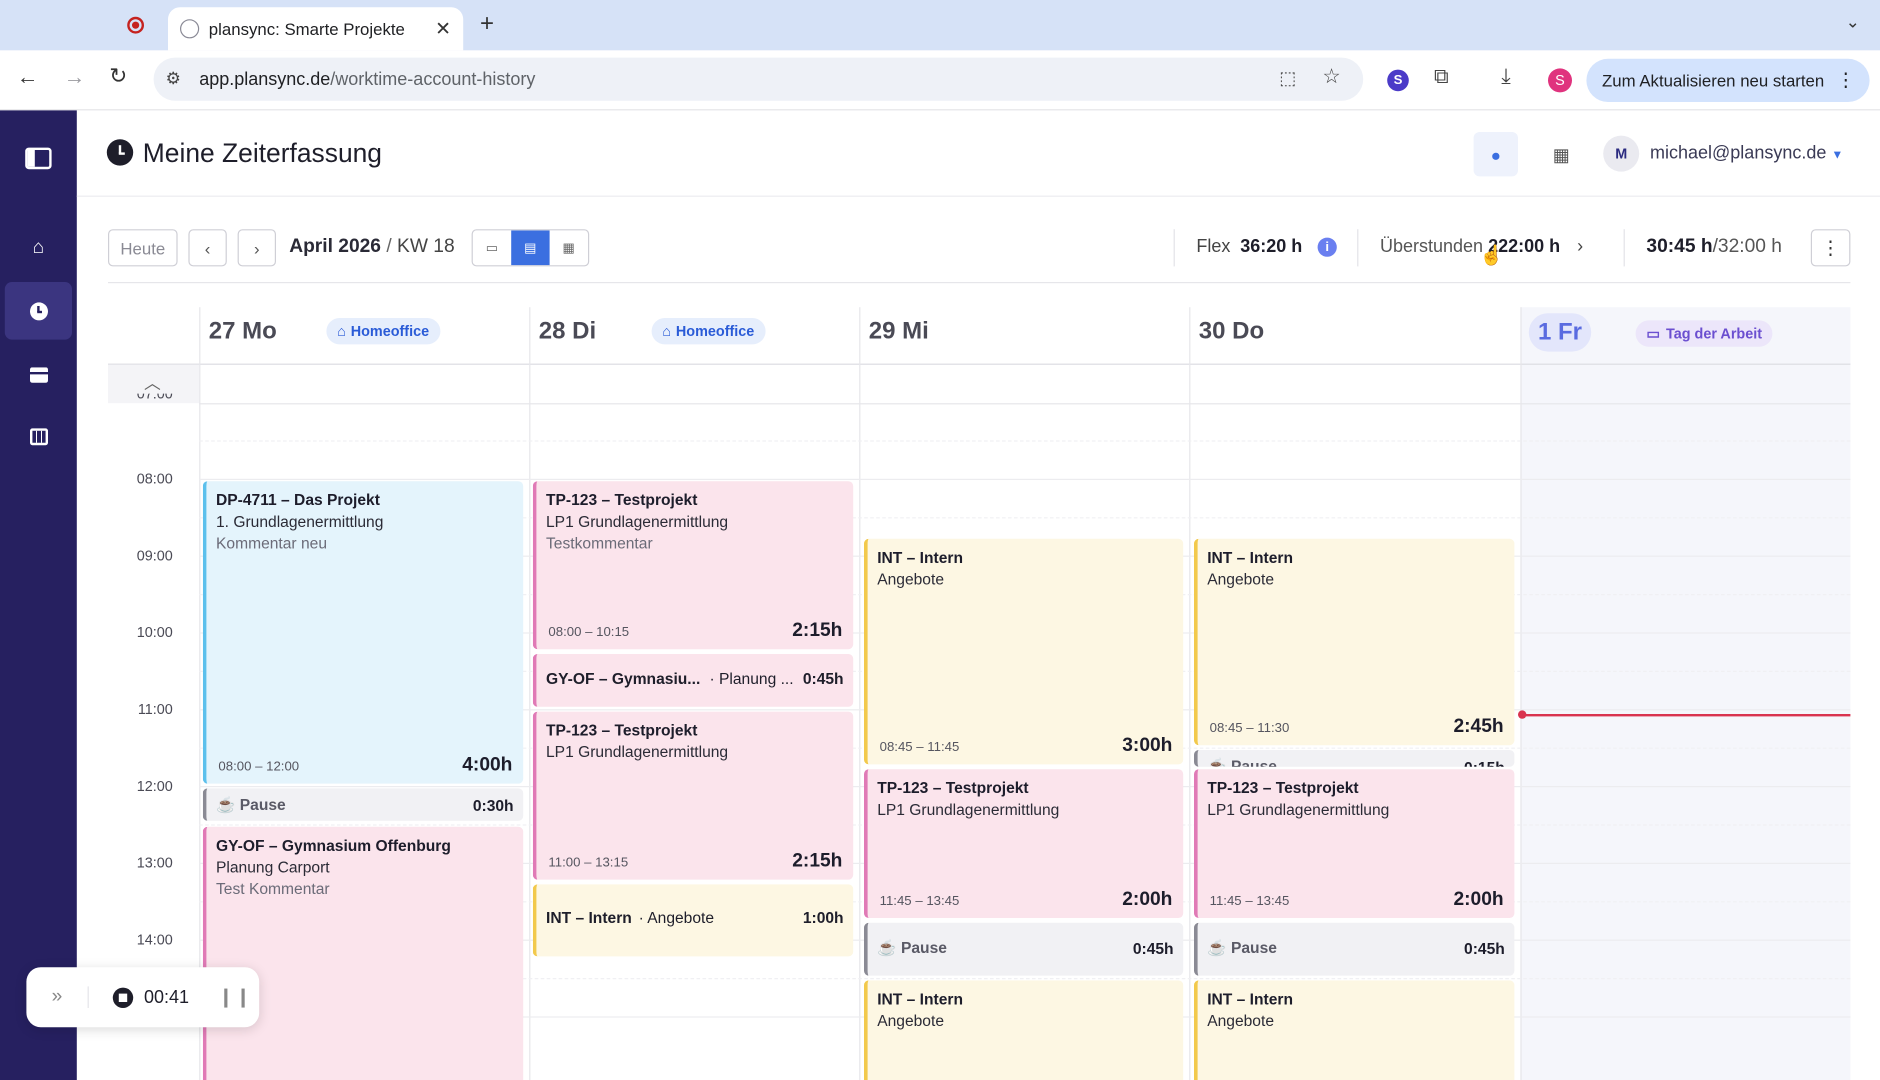 The height and width of the screenshot is (1080, 1880). I want to click on pause-duration: 0:45h, so click(1484, 948).